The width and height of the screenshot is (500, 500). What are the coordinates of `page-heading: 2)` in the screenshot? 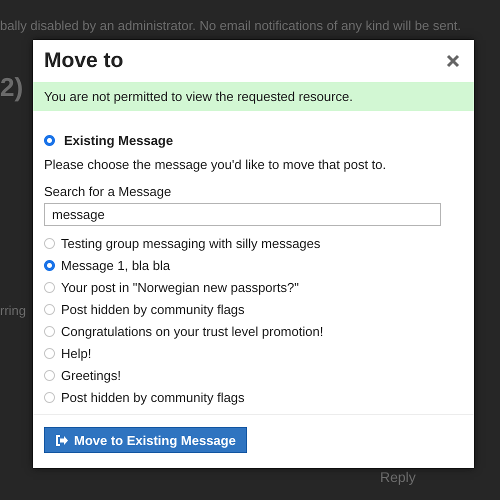 It's located at (12, 87).